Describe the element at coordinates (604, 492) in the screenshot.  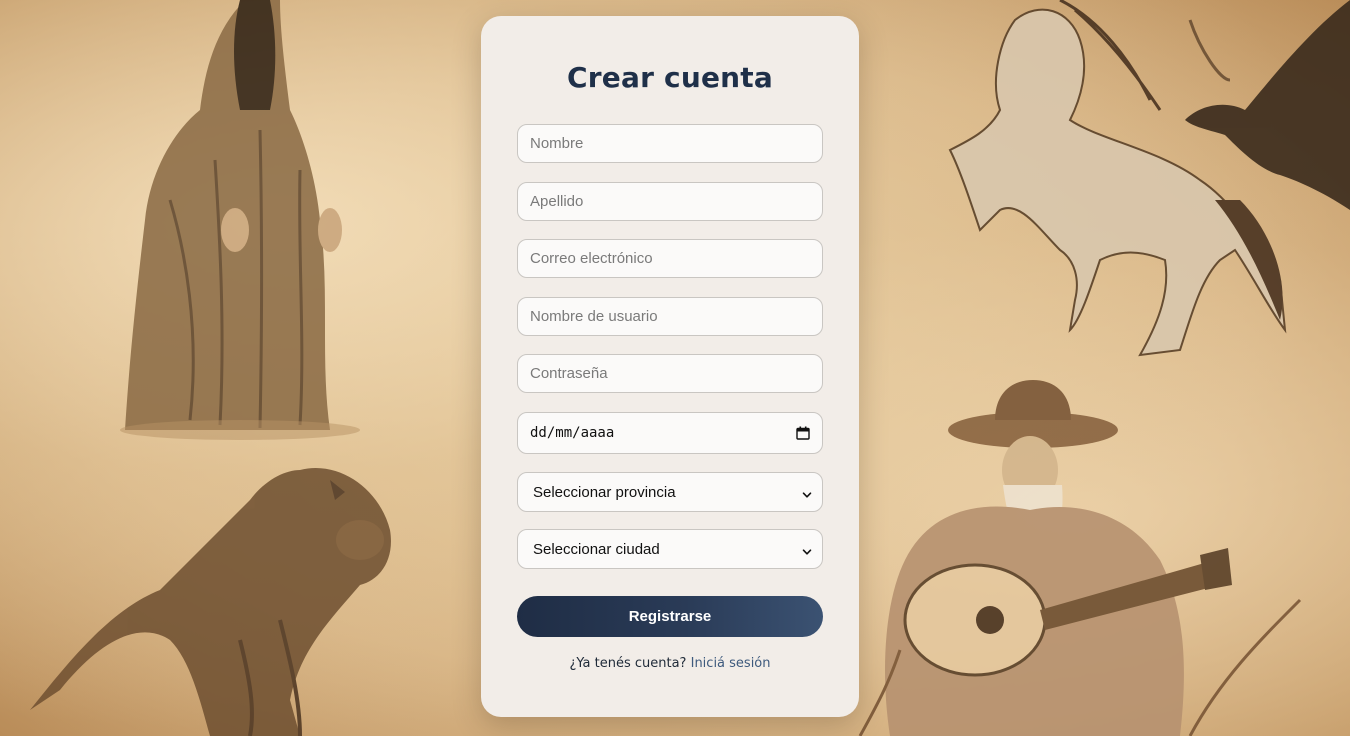
I see `province-select-value: Seleccionar provincia` at that location.